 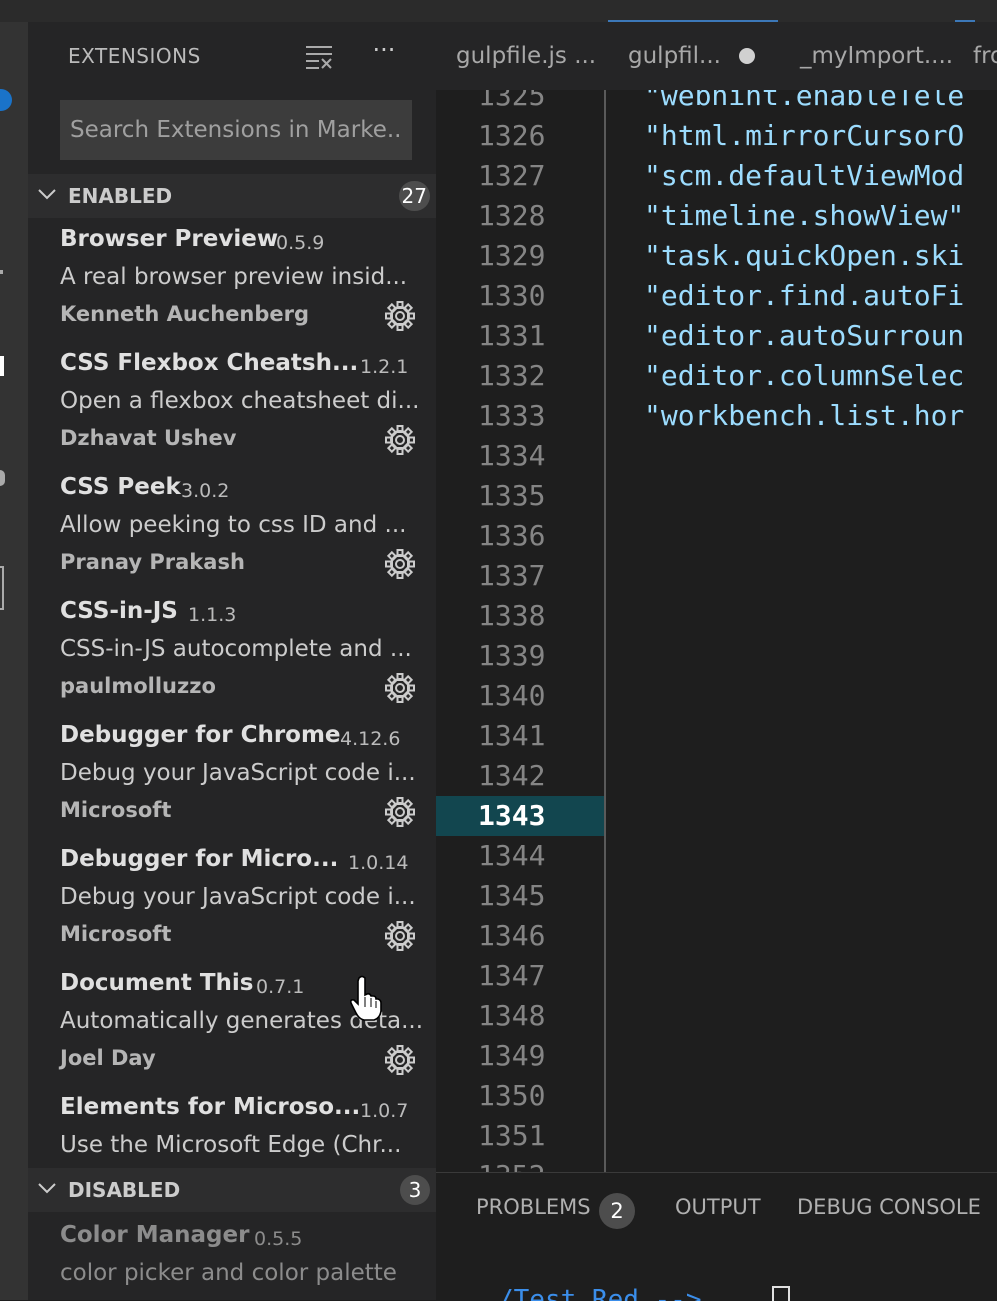 What do you see at coordinates (116, 934) in the screenshot?
I see `extension-publisher: Microsoft` at bounding box center [116, 934].